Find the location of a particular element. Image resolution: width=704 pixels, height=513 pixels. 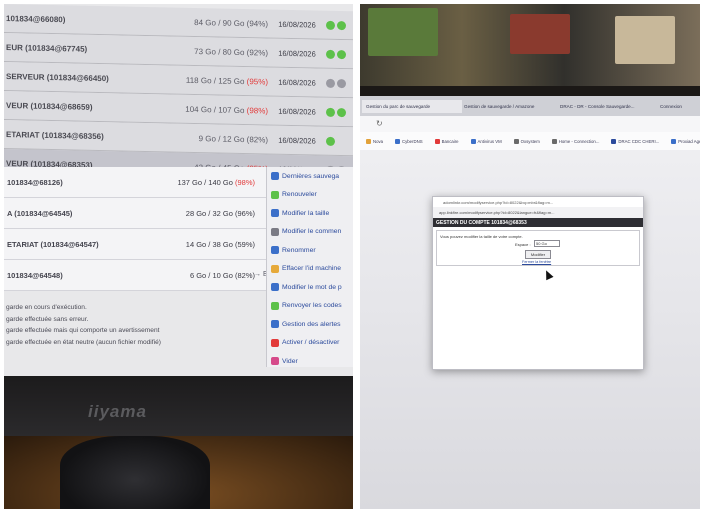

menu-item: Modifier le mot de p is located at coordinates (310, 287).